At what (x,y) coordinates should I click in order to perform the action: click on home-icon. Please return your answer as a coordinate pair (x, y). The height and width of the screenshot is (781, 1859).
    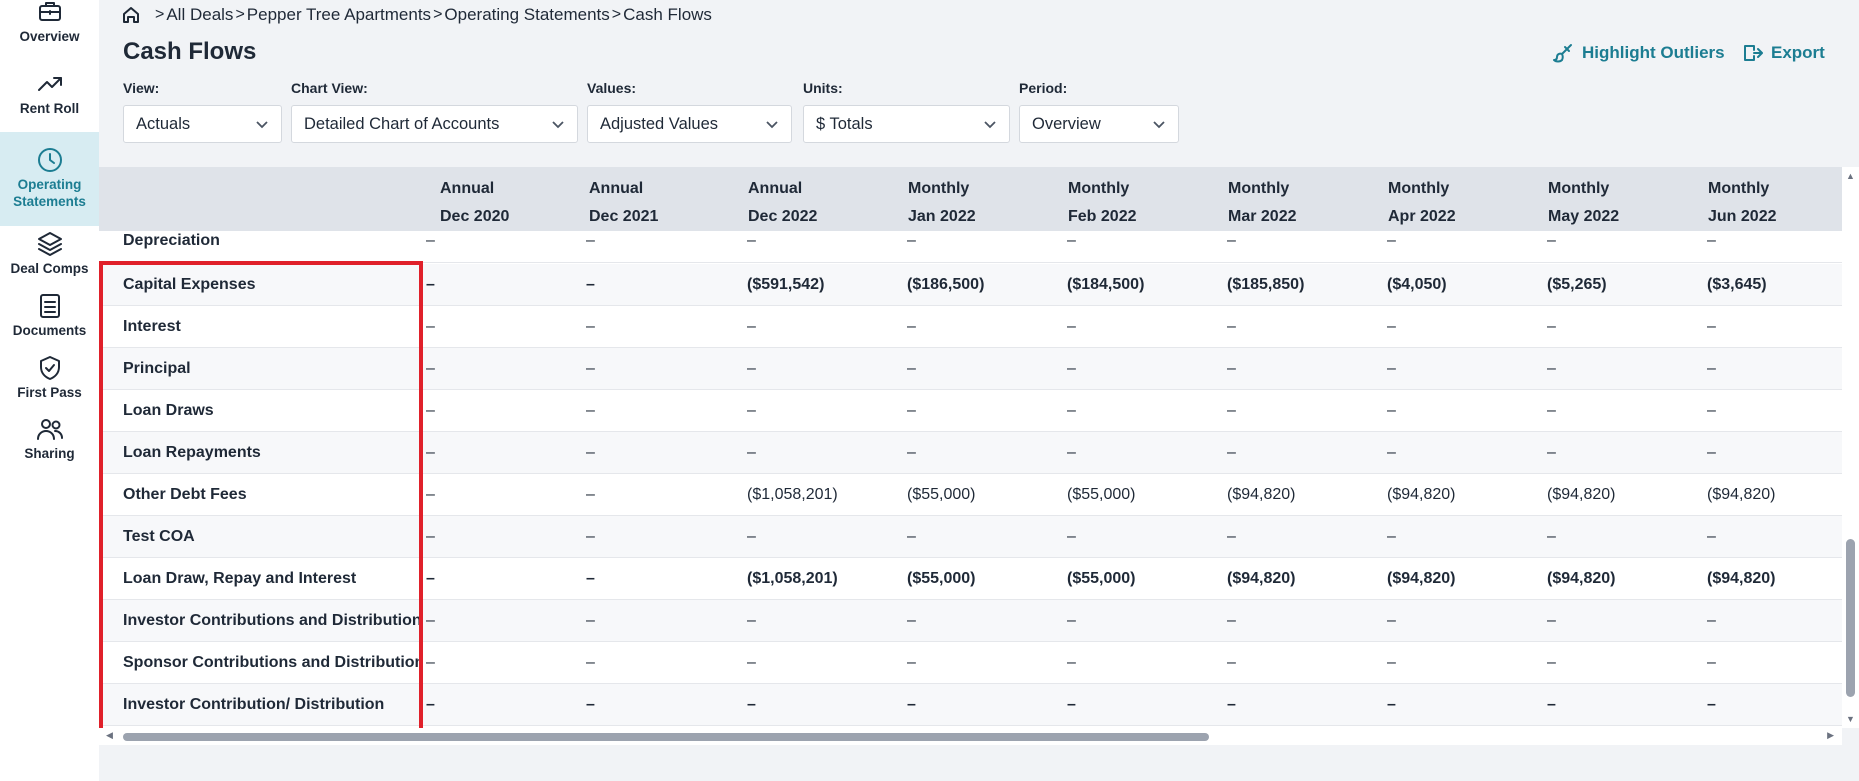
    Looking at the image, I should click on (131, 15).